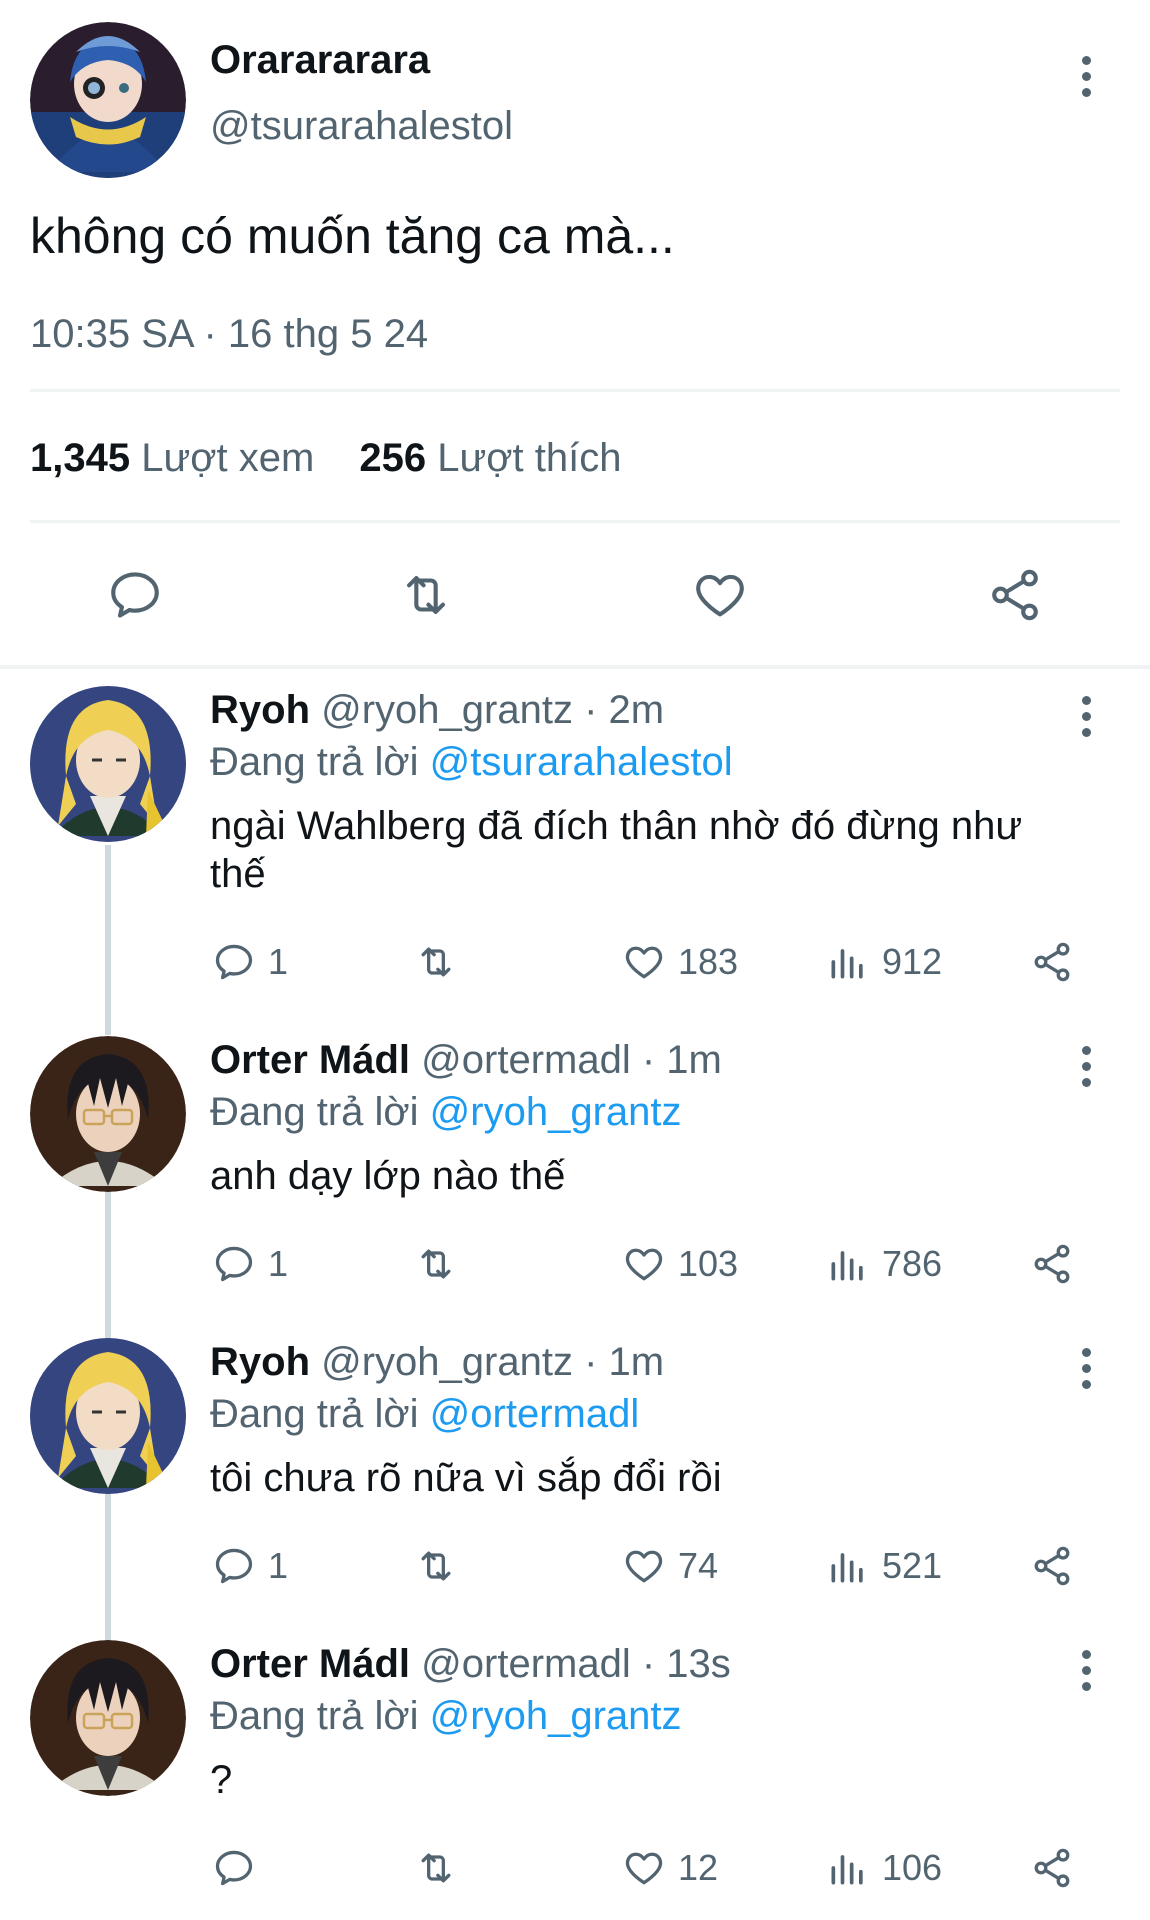  I want to click on views-count: 106, so click(912, 1867).